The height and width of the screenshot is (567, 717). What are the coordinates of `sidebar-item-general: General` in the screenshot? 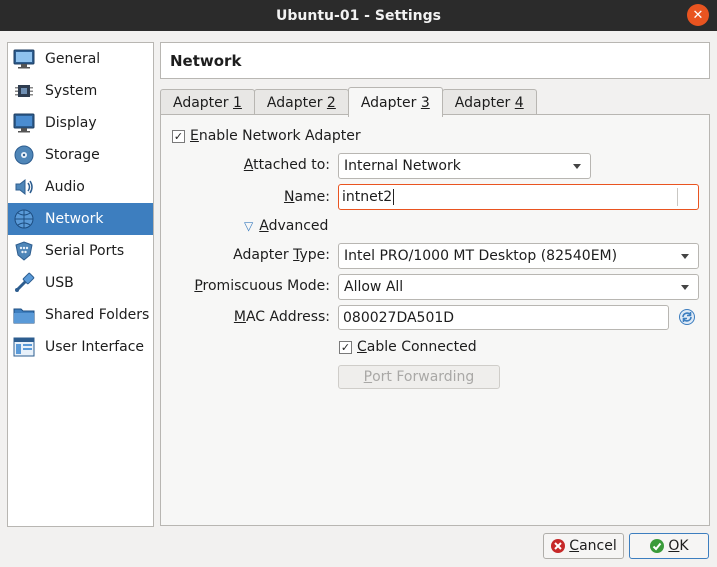 It's located at (80, 59).